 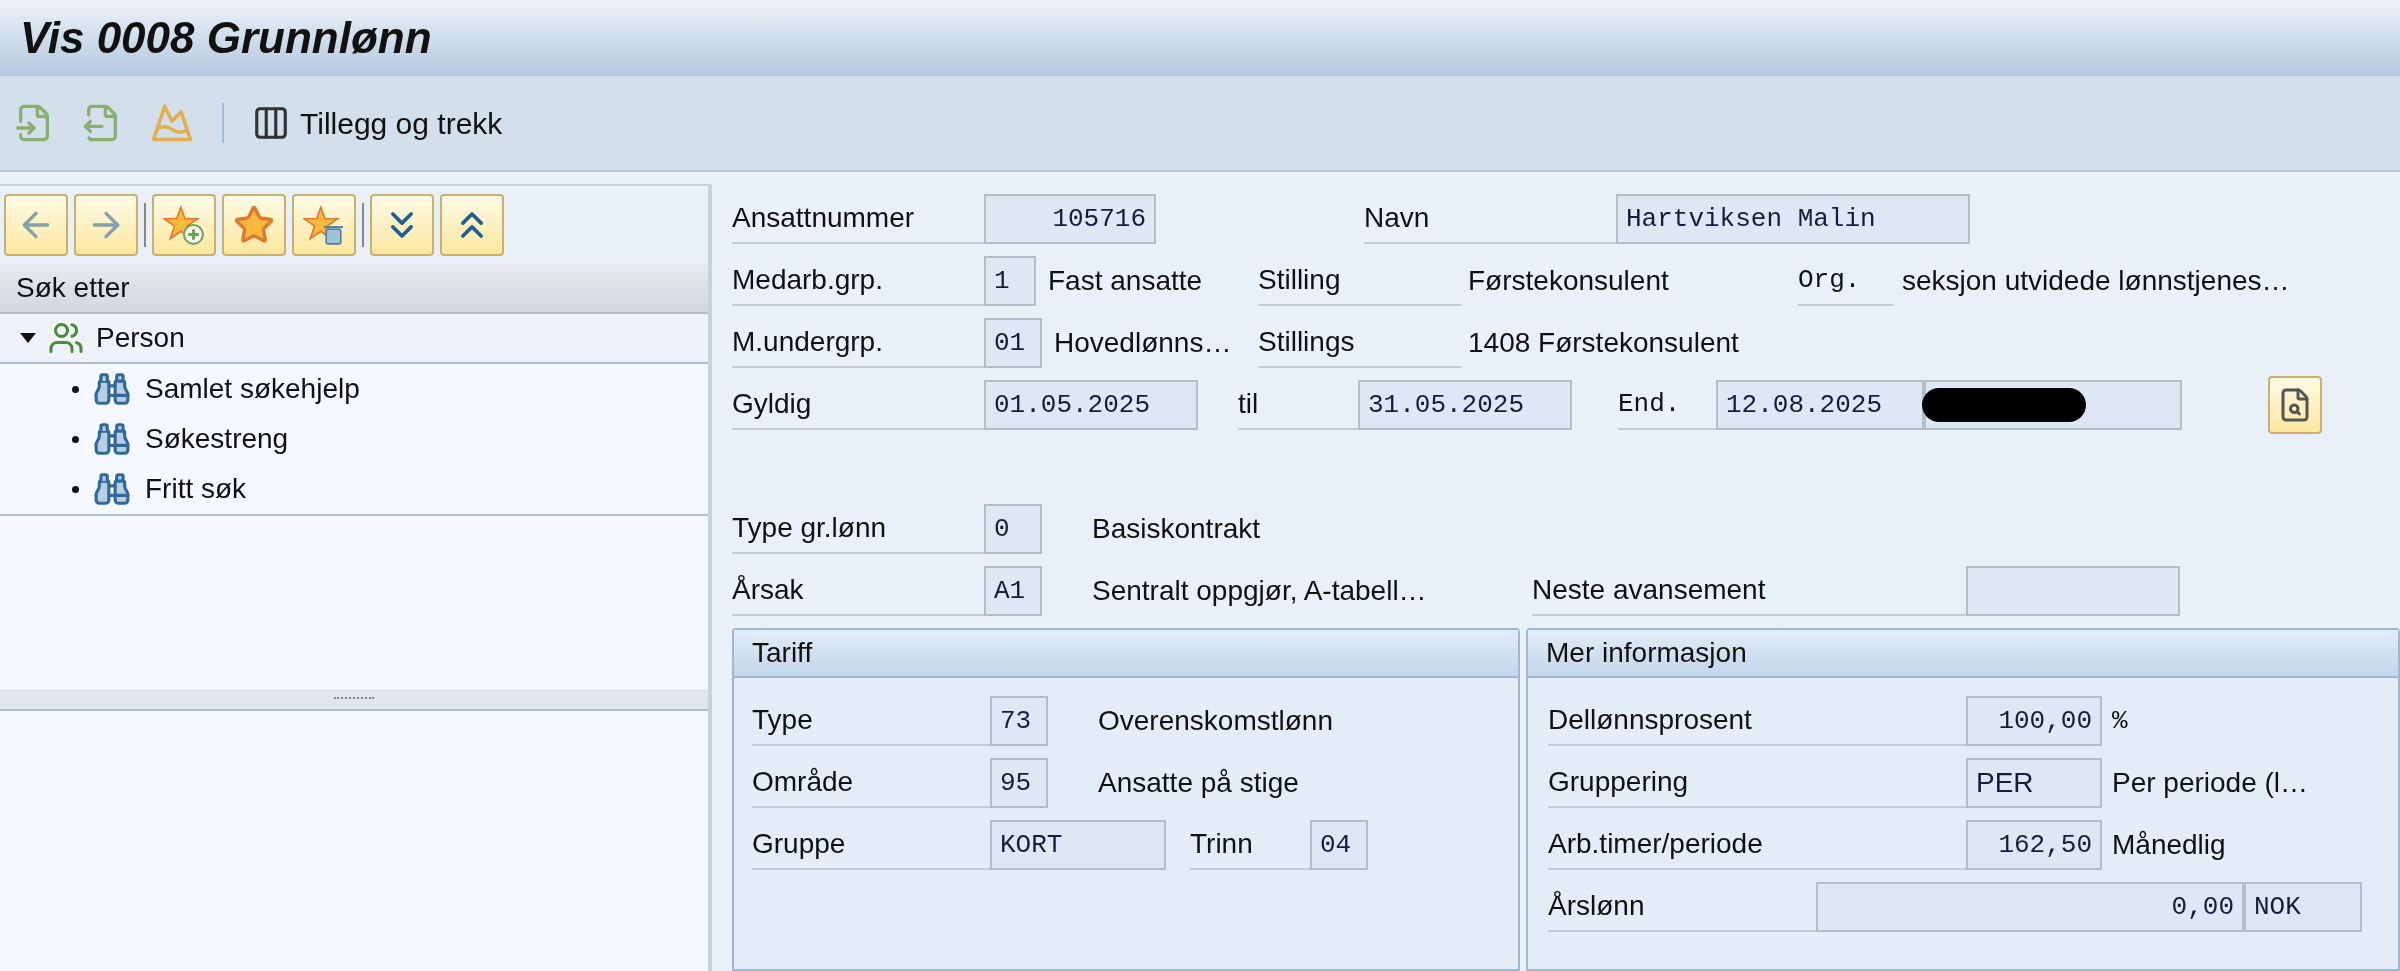 I want to click on people-icon, so click(x=66, y=338).